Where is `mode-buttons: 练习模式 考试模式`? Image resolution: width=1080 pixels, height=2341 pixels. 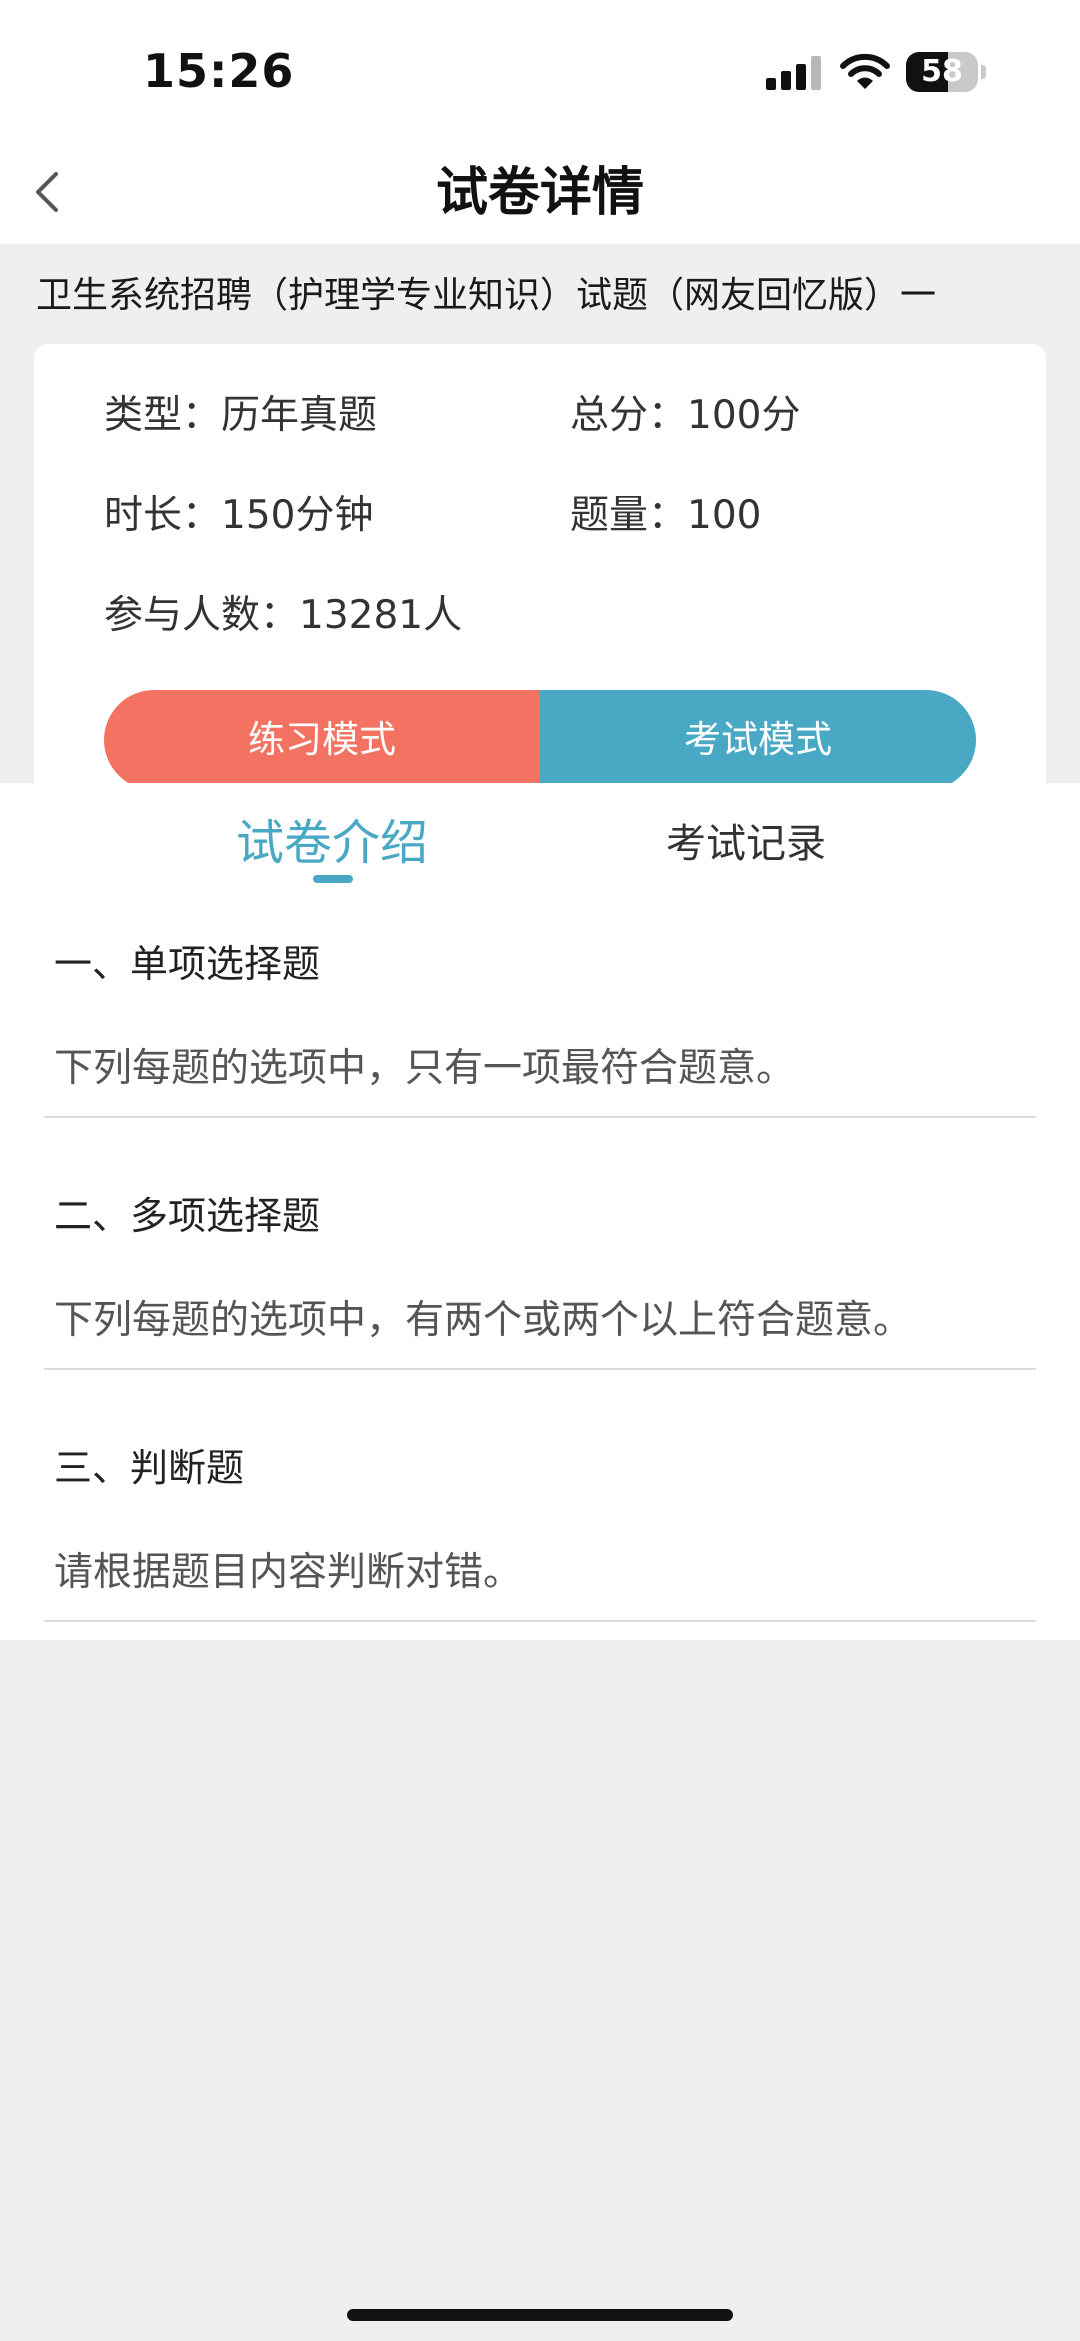
mode-buttons: 练习模式 考试模式 is located at coordinates (540, 740).